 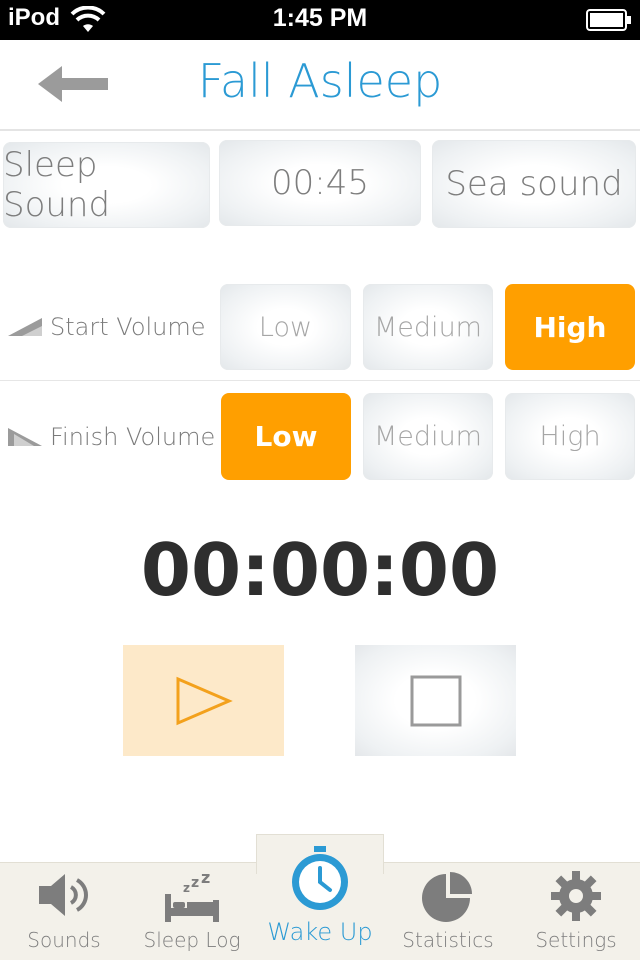 What do you see at coordinates (320, 932) in the screenshot?
I see `tab-label: Wake Up` at bounding box center [320, 932].